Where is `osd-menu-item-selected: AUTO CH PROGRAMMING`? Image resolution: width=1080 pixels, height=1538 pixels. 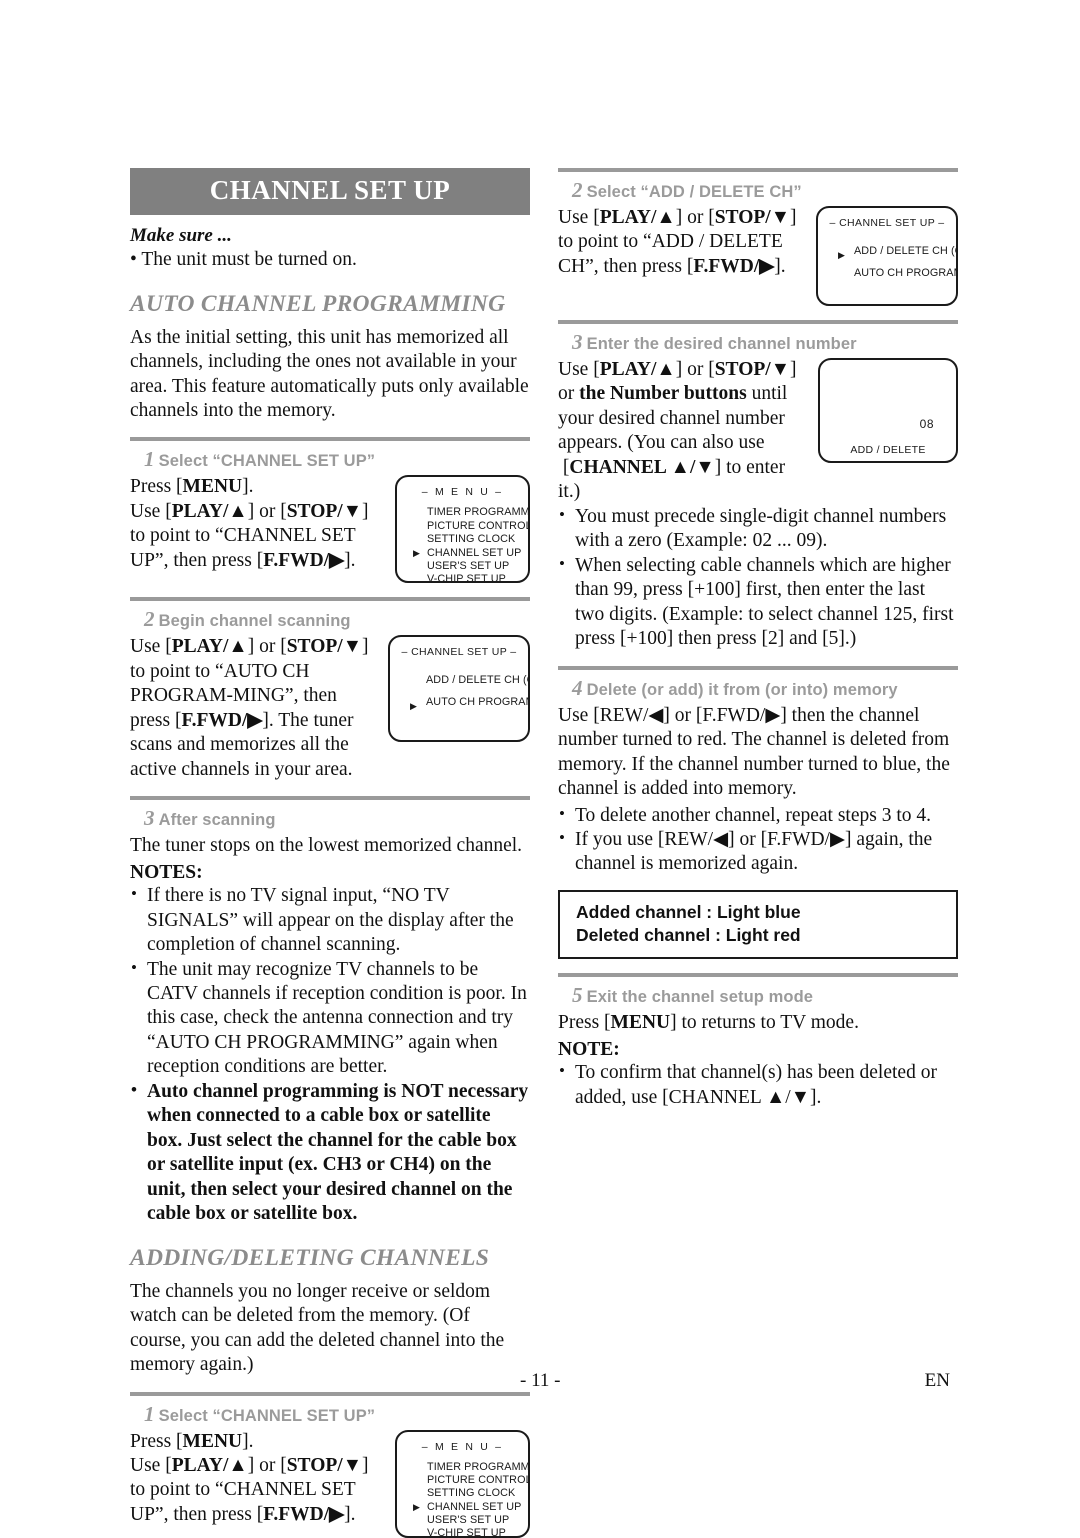
osd-menu-item-selected: AUTO CH PROGRAMMING is located at coordinates (470, 703).